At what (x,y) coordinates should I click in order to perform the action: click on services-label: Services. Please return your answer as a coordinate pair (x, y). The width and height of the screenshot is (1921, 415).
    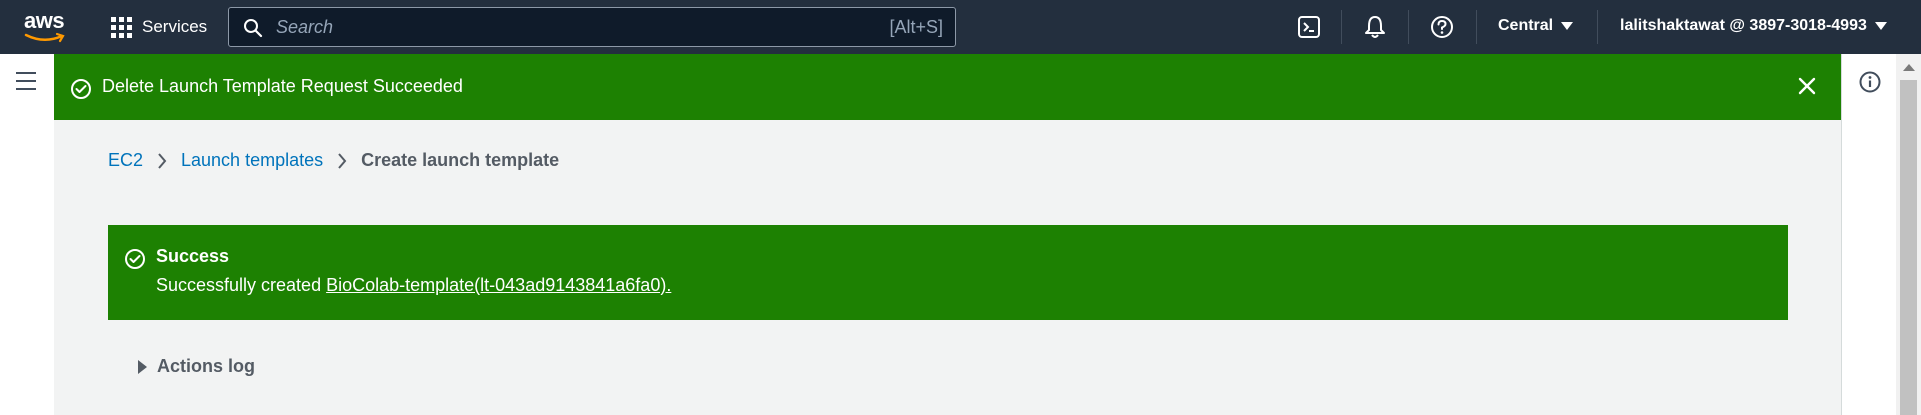
    Looking at the image, I should click on (175, 26).